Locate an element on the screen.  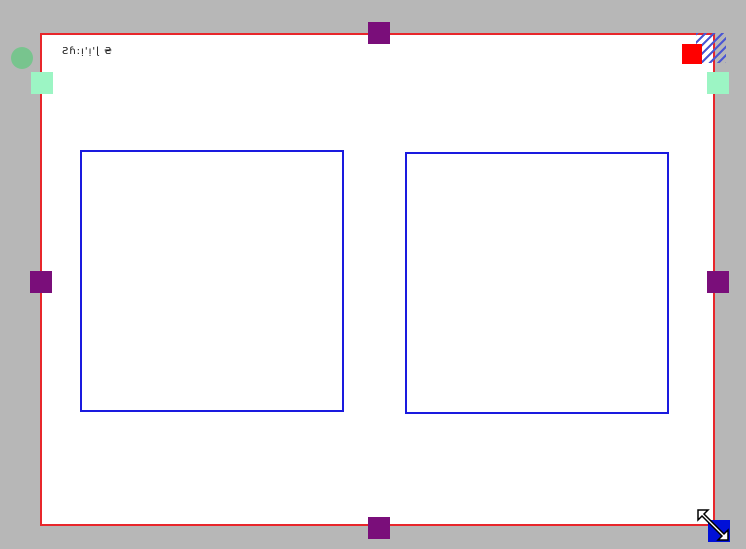
corner-handle-top-right is located at coordinates (718, 83).